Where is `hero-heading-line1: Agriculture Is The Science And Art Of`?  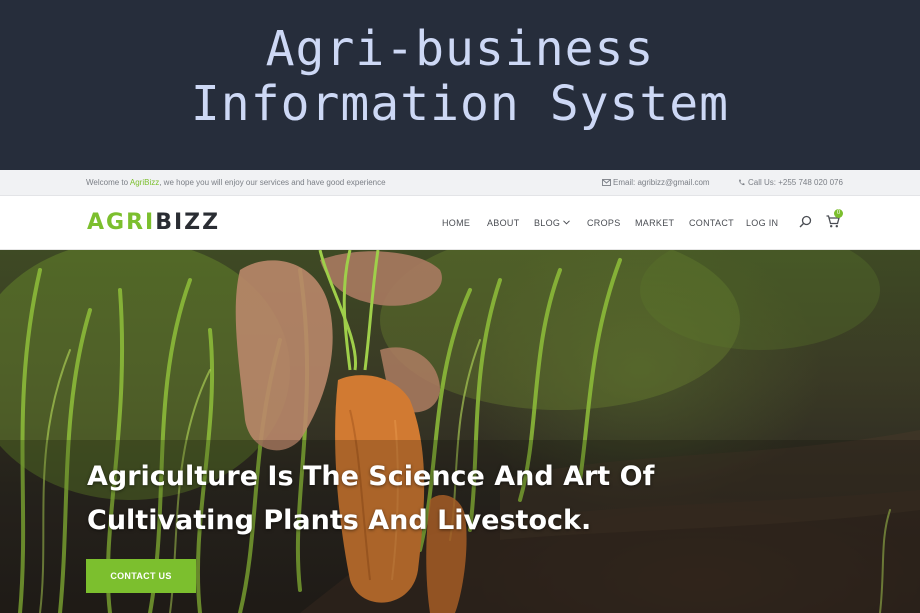
hero-heading-line1: Agriculture Is The Science And Art Of is located at coordinates (371, 476).